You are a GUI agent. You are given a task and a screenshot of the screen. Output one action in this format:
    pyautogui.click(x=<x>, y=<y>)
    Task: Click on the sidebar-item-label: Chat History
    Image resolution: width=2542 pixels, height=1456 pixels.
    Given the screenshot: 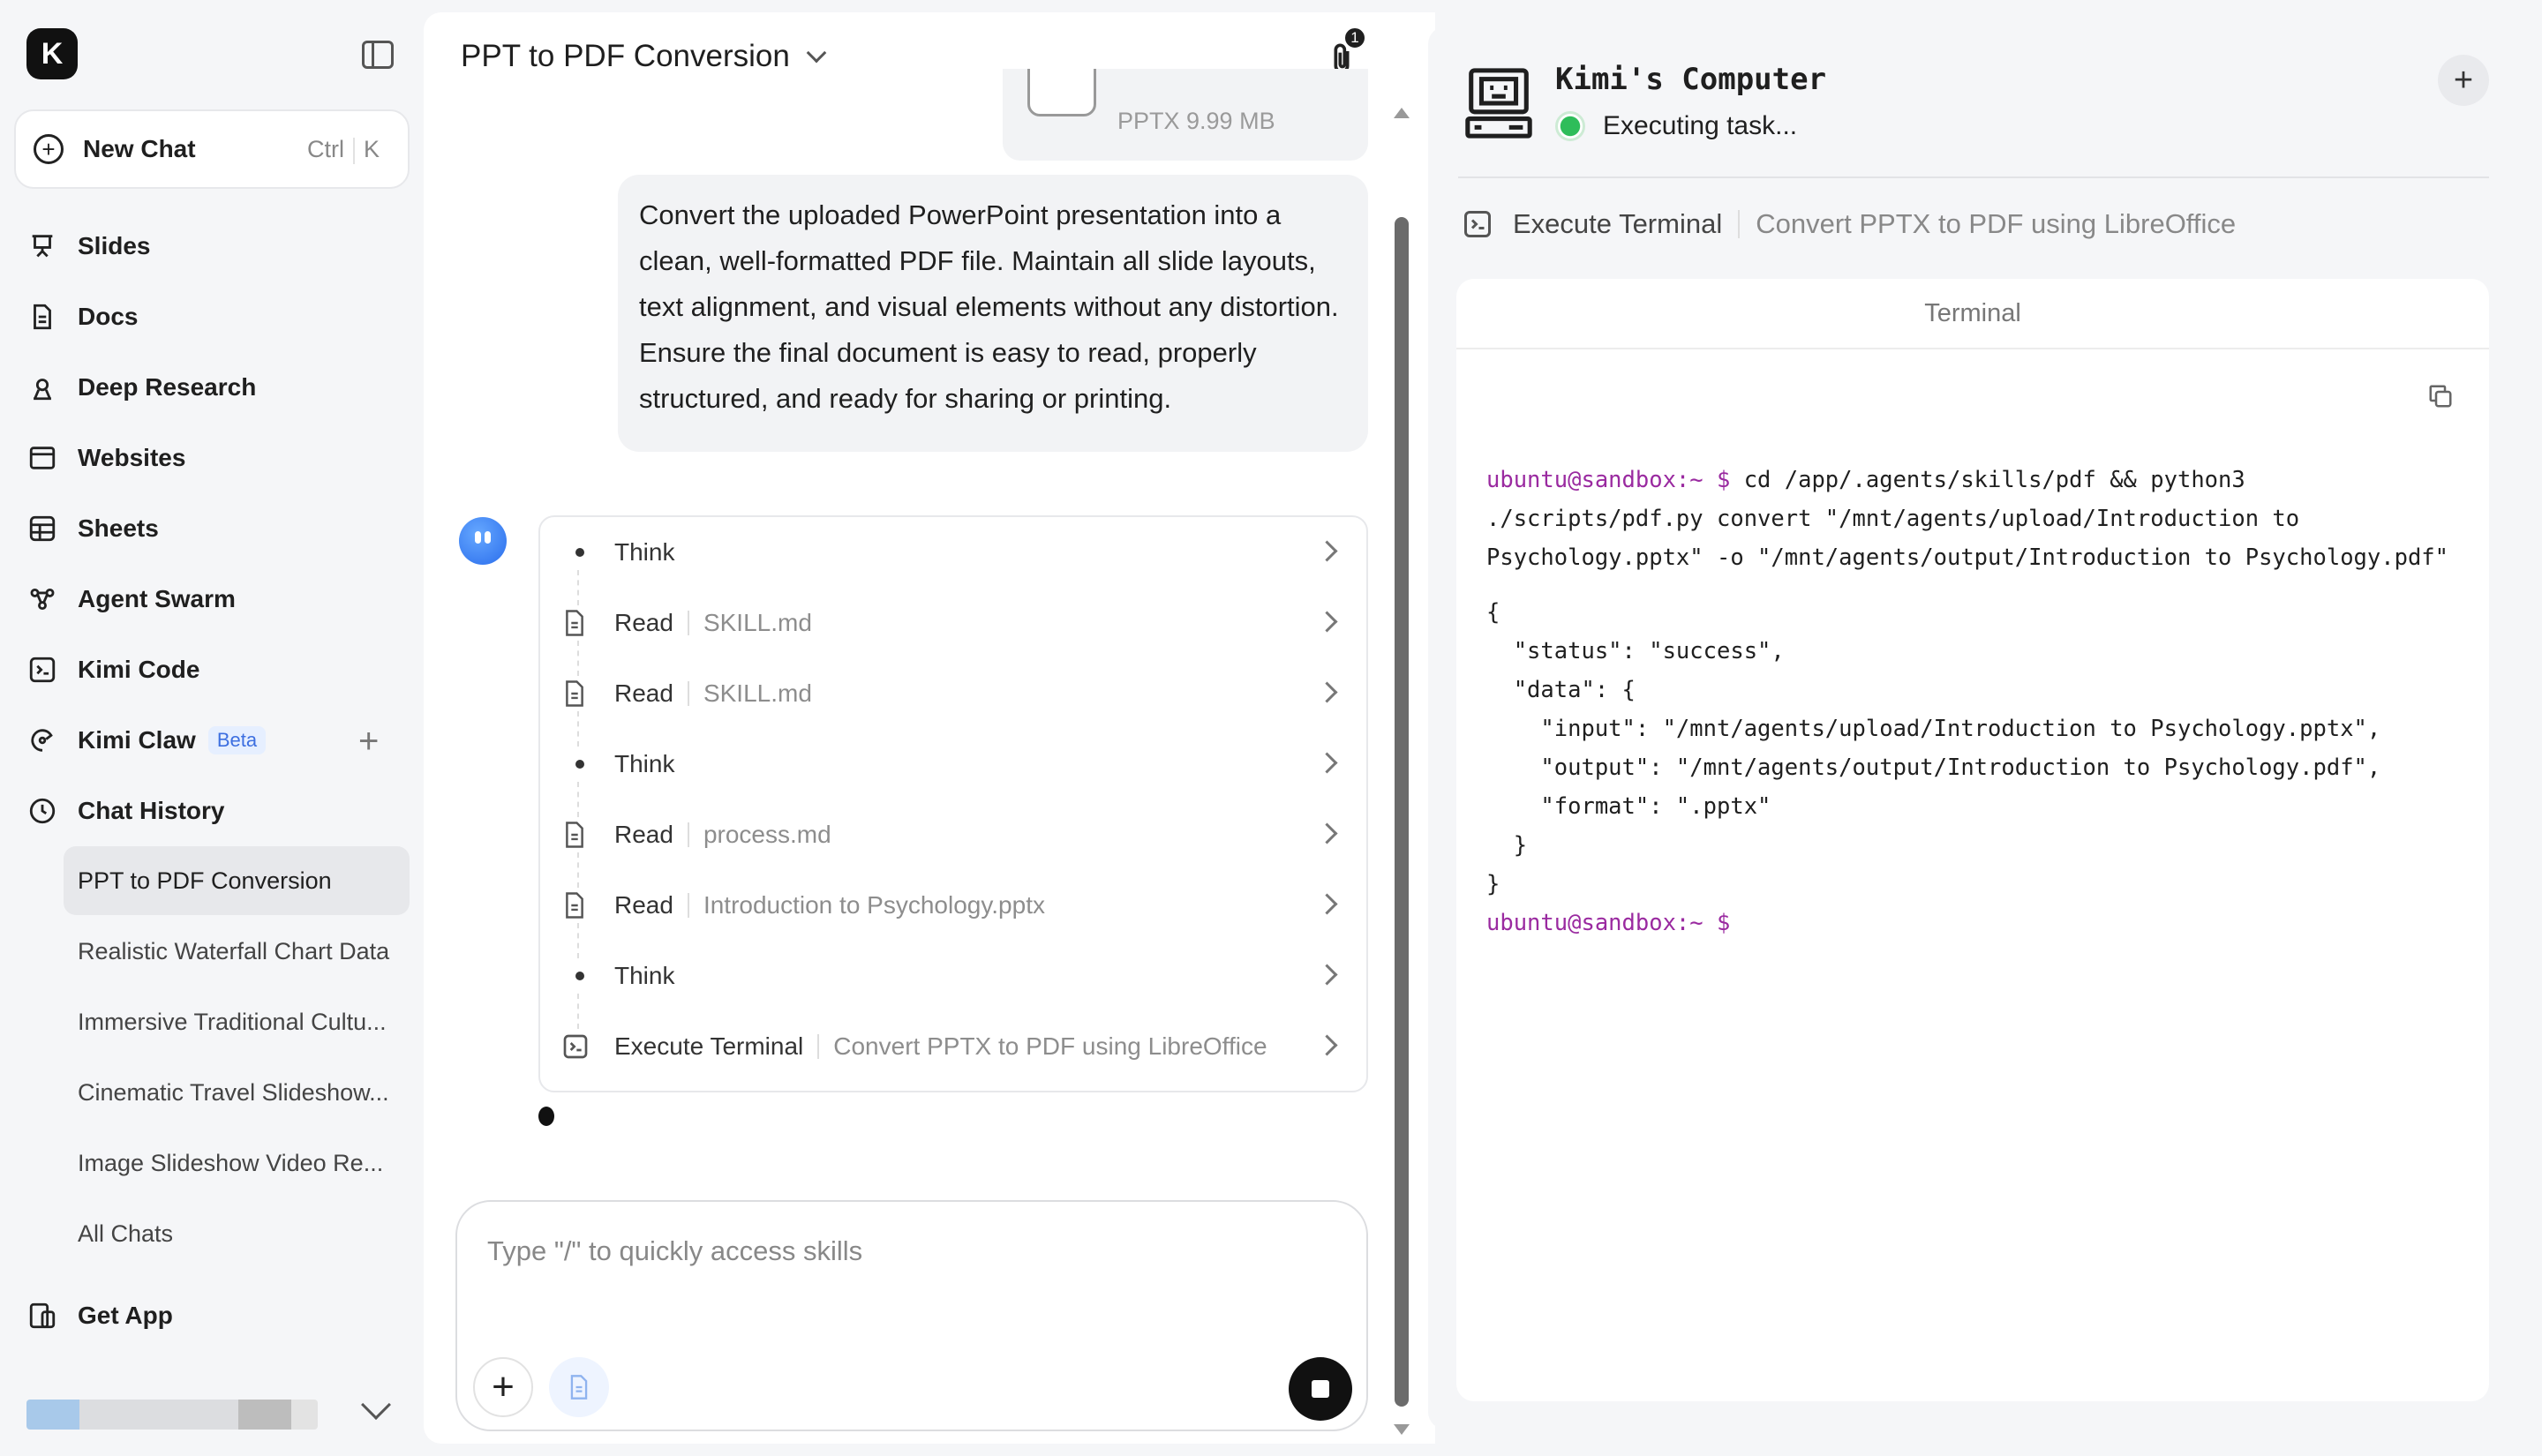 What is the action you would take?
    pyautogui.click(x=151, y=810)
    